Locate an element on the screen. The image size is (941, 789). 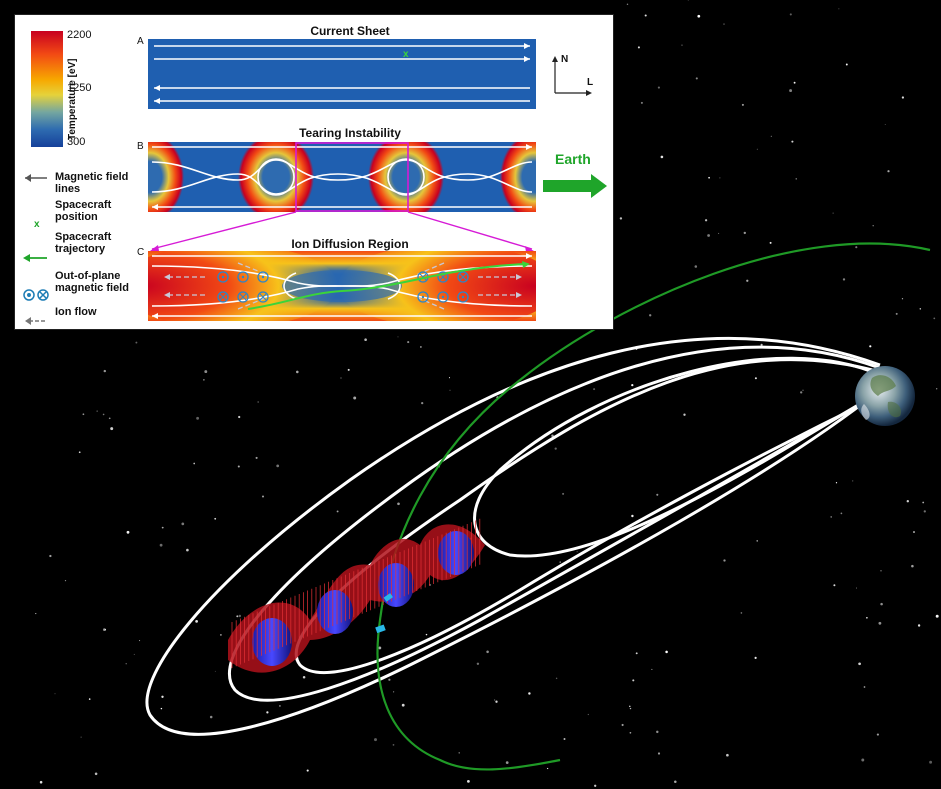
spacecraft-position-icon: x is located at coordinates (37, 224).